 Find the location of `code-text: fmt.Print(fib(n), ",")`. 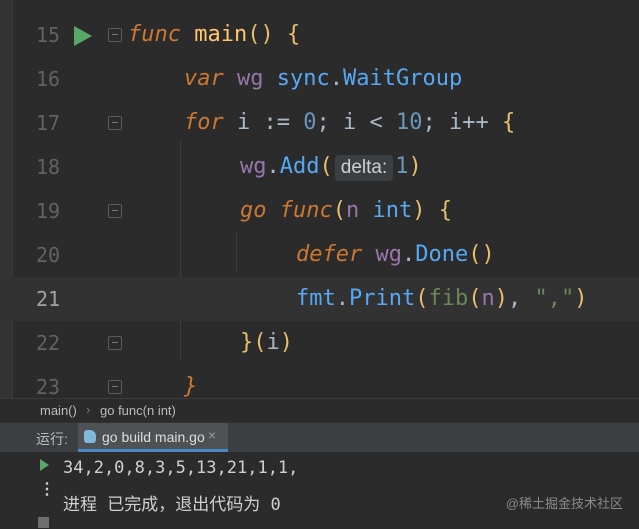

code-text: fmt.Print(fib(n), ",") is located at coordinates (441, 299).